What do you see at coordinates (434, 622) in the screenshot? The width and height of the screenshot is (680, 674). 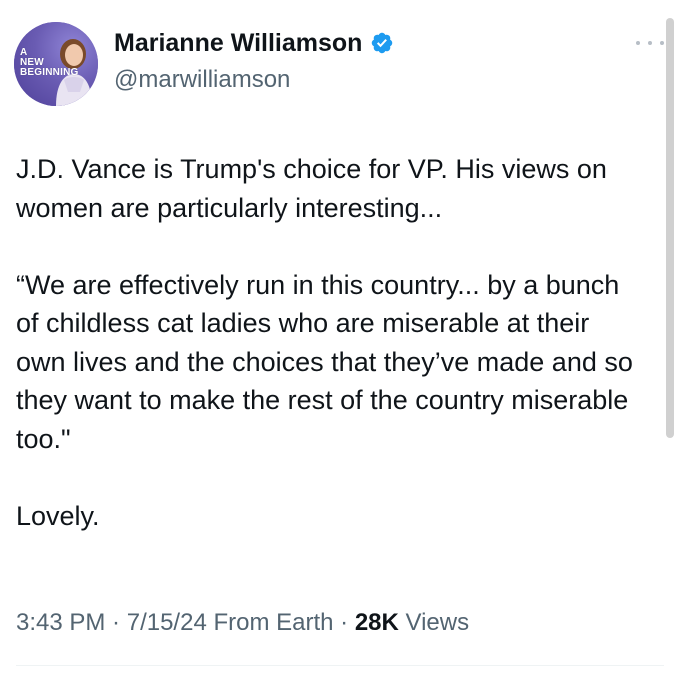 I see `views-label: Views` at bounding box center [434, 622].